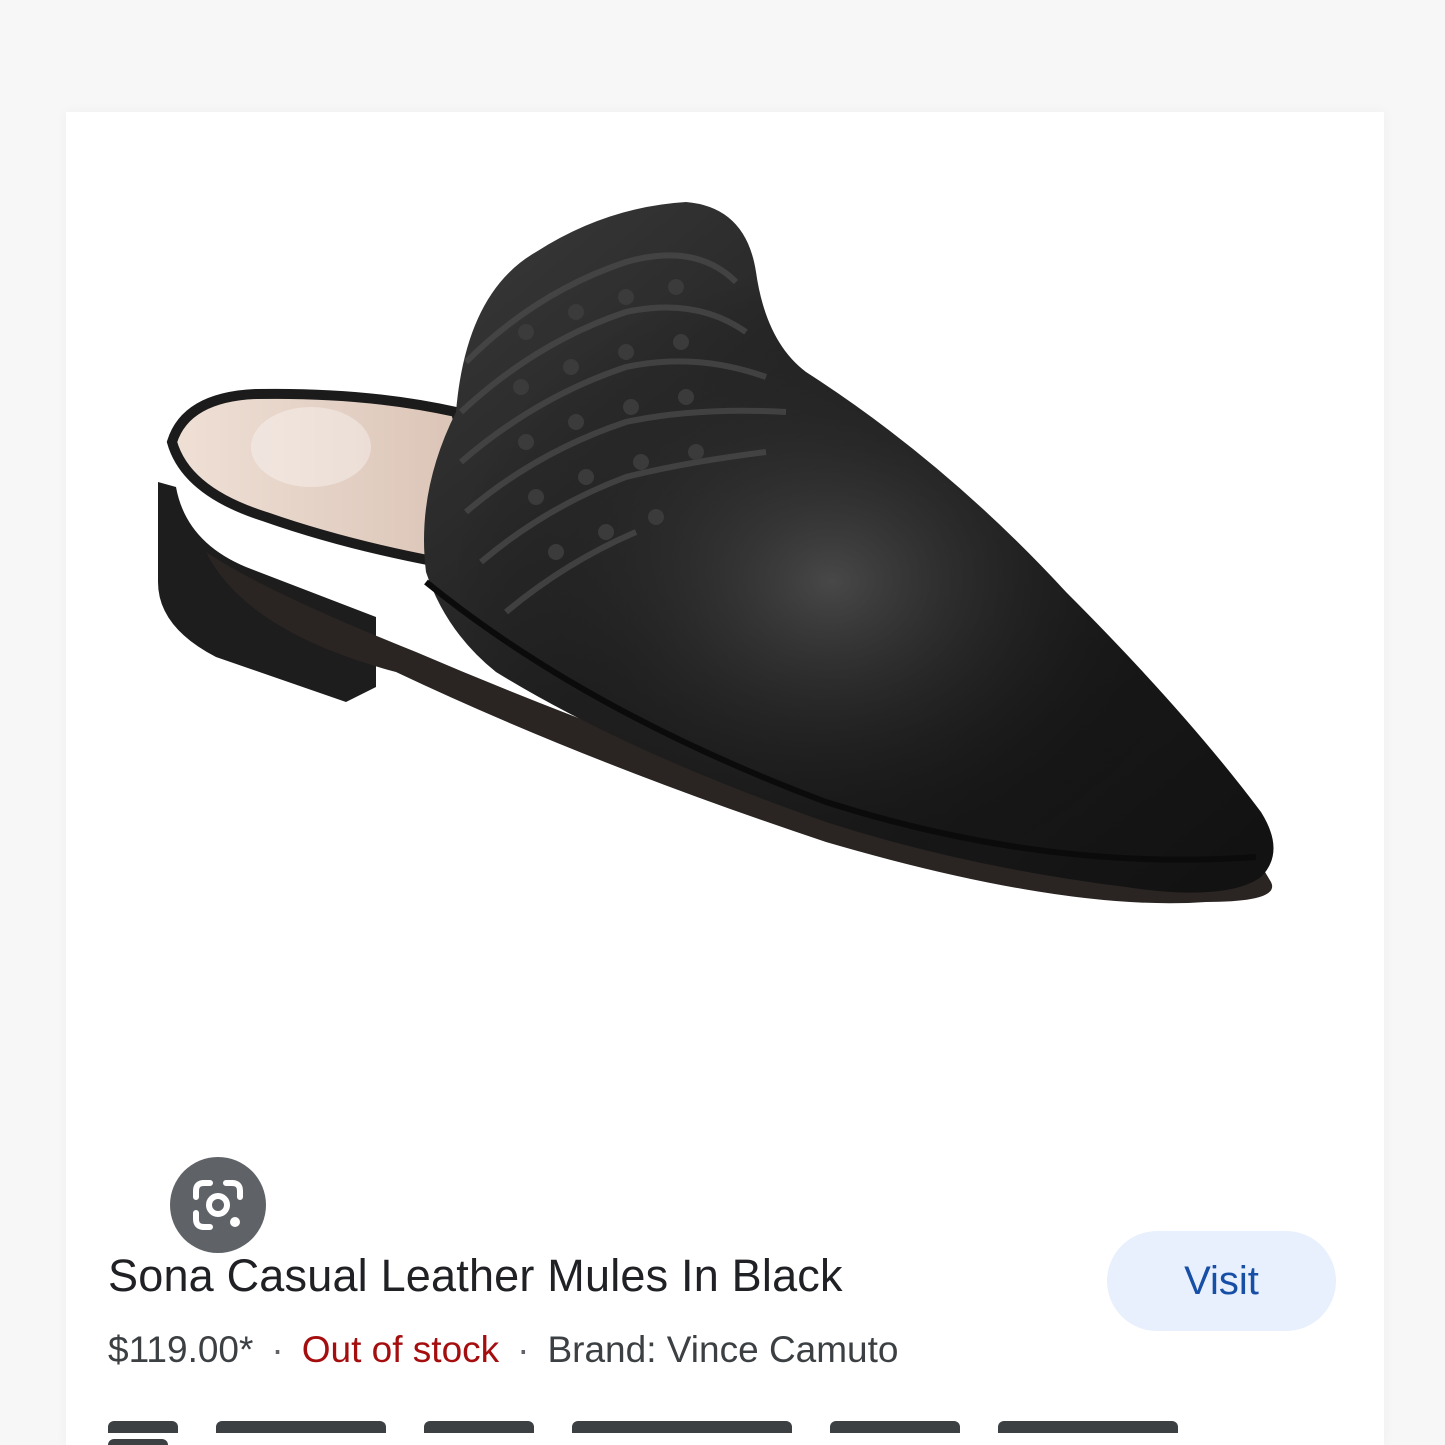  What do you see at coordinates (400, 1349) in the screenshot?
I see `stock-status: Out of stock` at bounding box center [400, 1349].